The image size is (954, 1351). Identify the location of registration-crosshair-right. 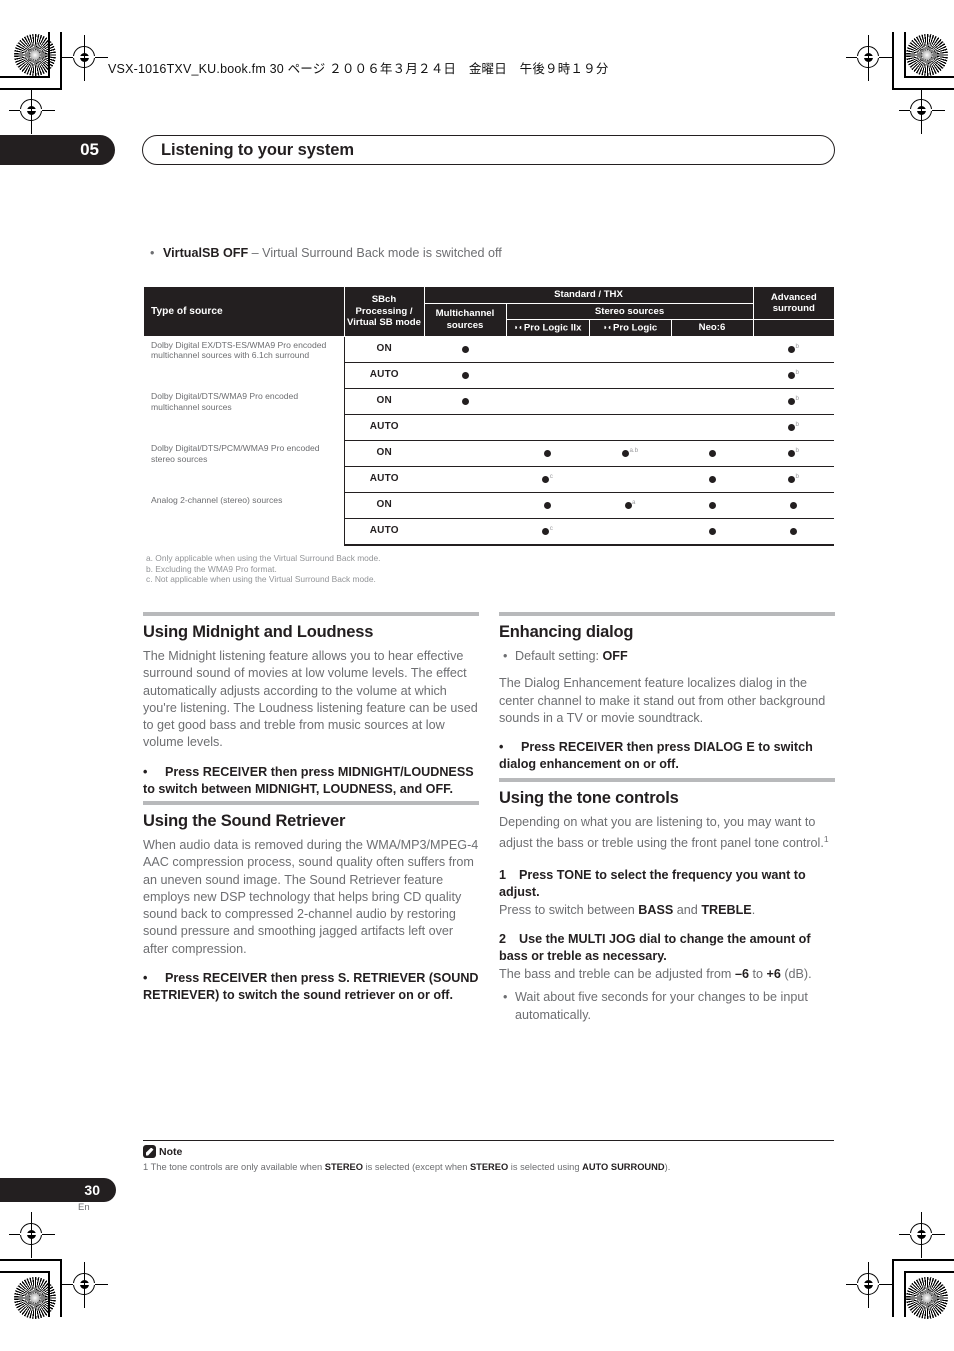
(922, 111).